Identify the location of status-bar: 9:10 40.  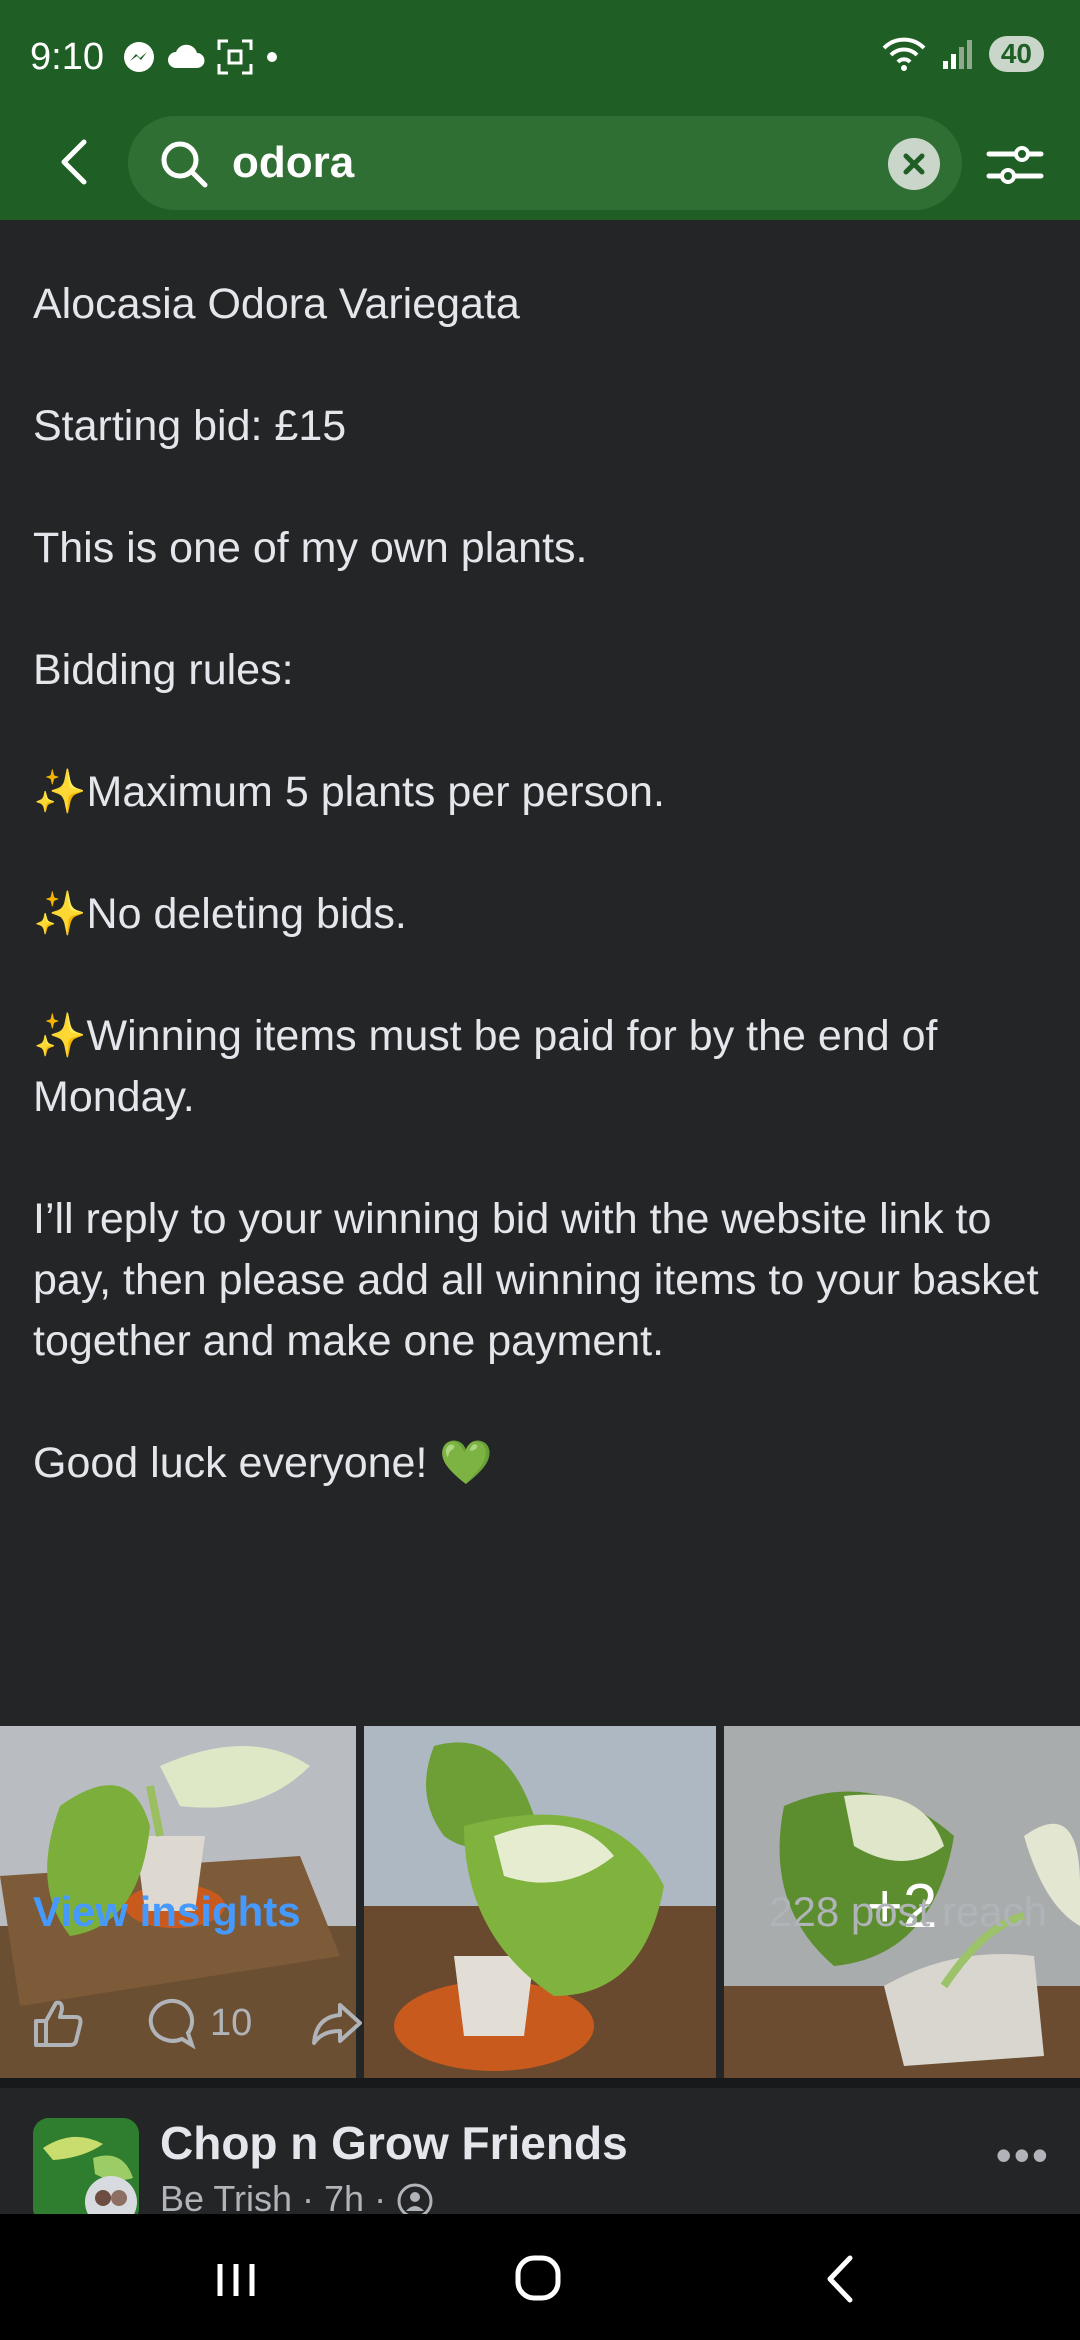
(540, 55).